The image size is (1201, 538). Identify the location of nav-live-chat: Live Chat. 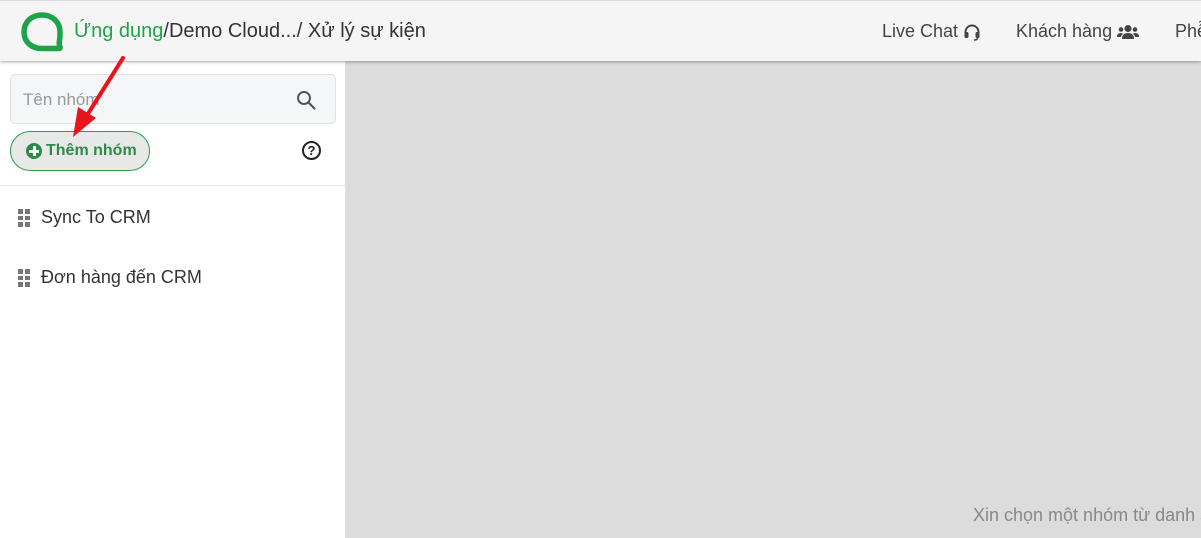
(931, 31).